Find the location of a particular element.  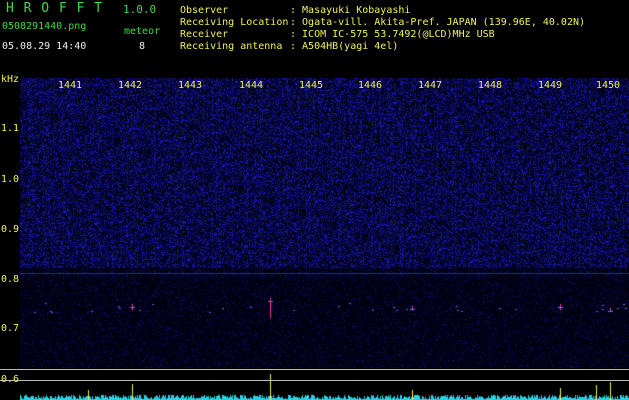

x-tick-label: 1447 is located at coordinates (430, 85).